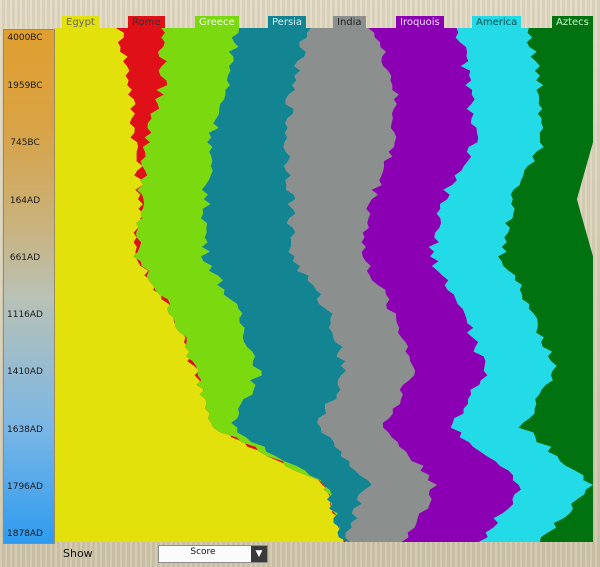  Describe the element at coordinates (25, 315) in the screenshot. I see `timeline-label-5: 1116AD` at that location.